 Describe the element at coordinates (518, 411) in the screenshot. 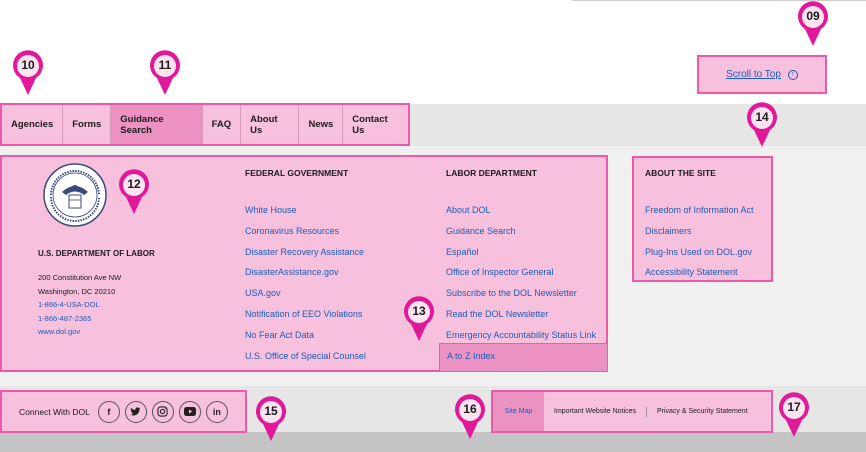

I see `site-map-link: Site Map` at that location.